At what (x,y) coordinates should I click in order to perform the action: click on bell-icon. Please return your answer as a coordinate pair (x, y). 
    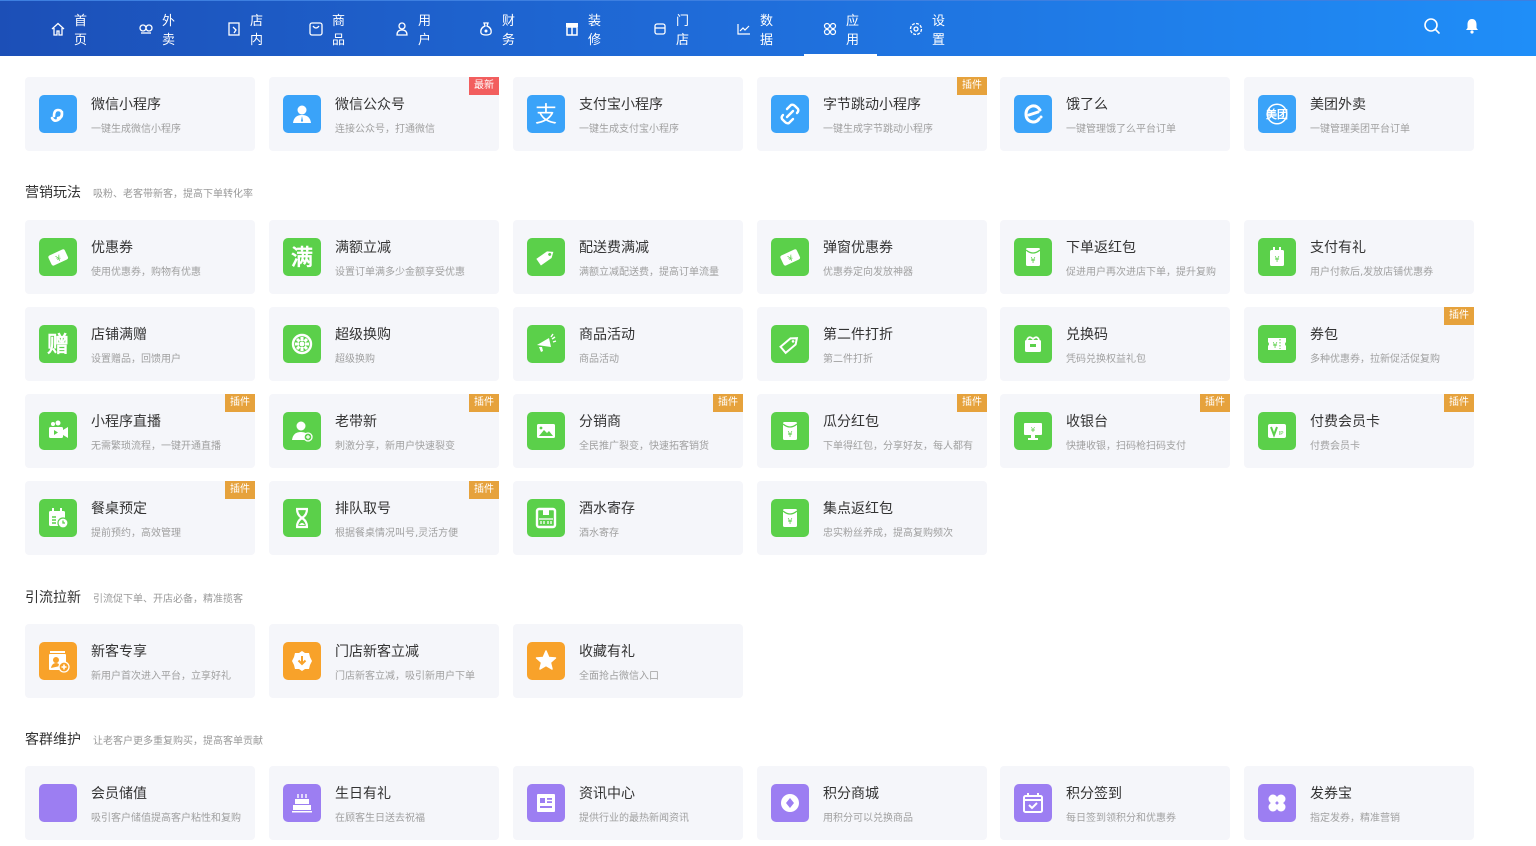
    Looking at the image, I should click on (1472, 26).